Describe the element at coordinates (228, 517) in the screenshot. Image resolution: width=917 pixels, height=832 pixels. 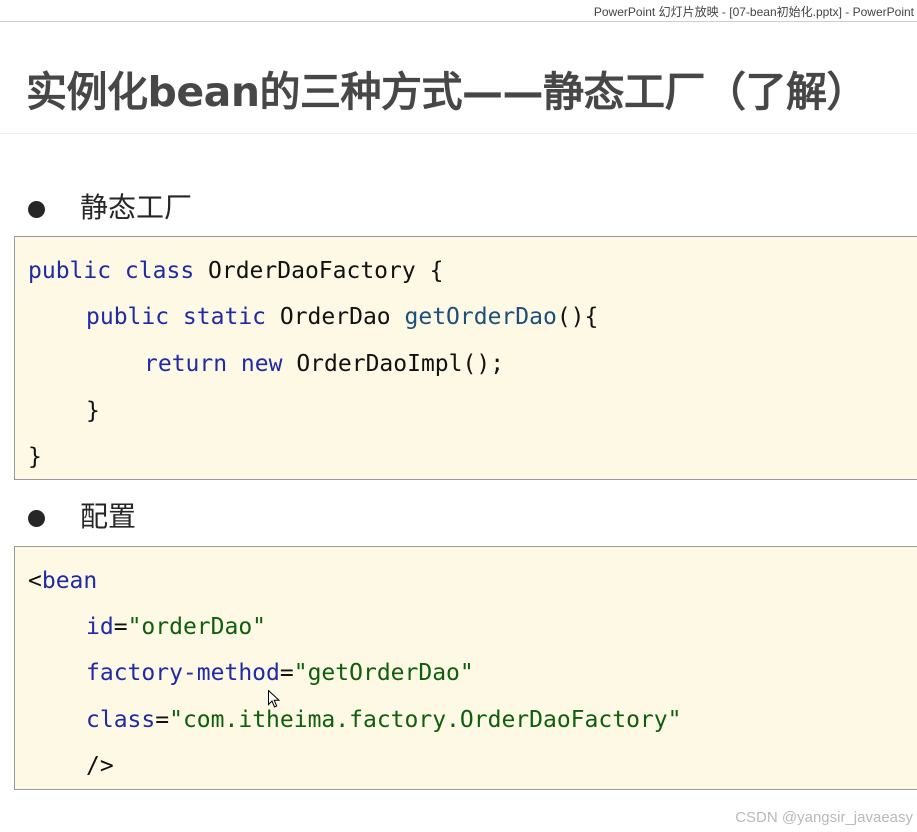
I see `bullet-configuration: 配置` at that location.